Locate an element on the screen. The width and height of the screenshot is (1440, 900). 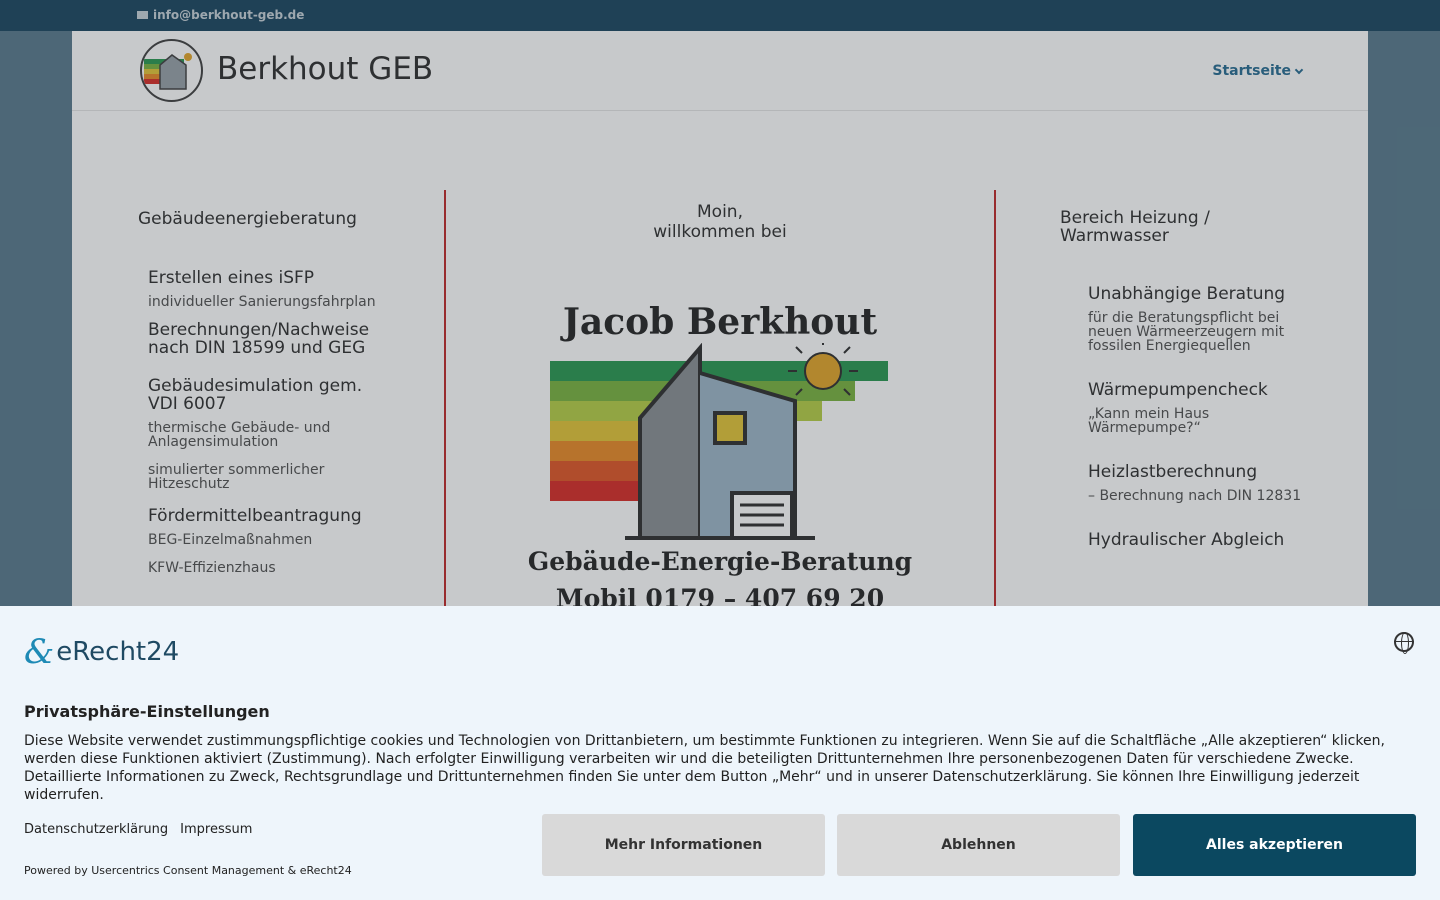
privacy-policy-link: Datenschutzerklärung is located at coordinates (96, 829).